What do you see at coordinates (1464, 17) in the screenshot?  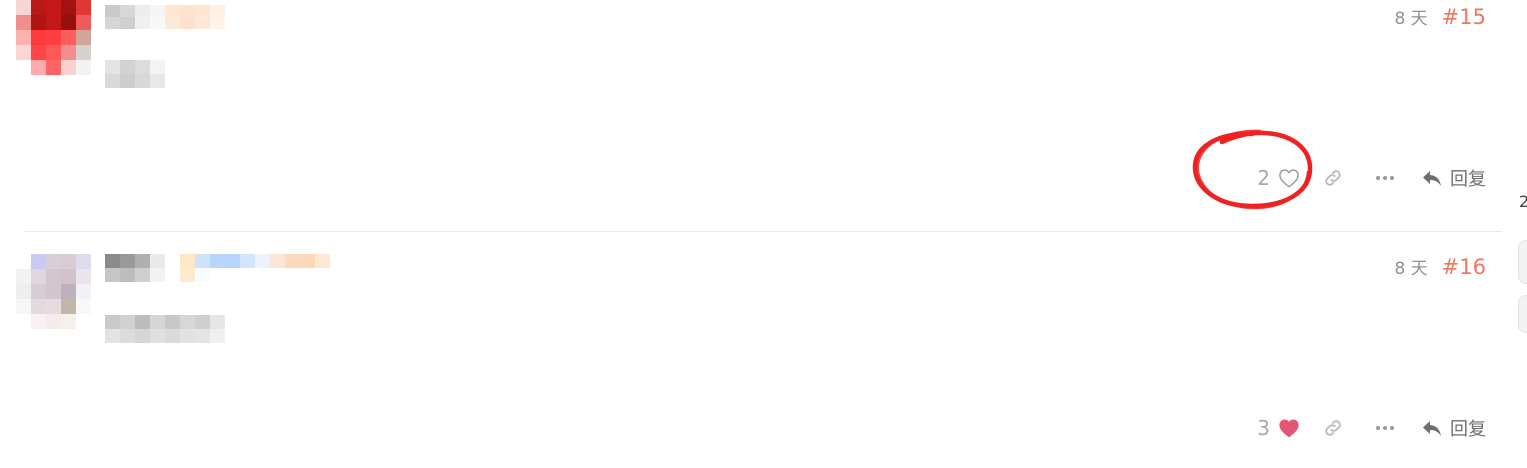 I see `post-number: #15` at bounding box center [1464, 17].